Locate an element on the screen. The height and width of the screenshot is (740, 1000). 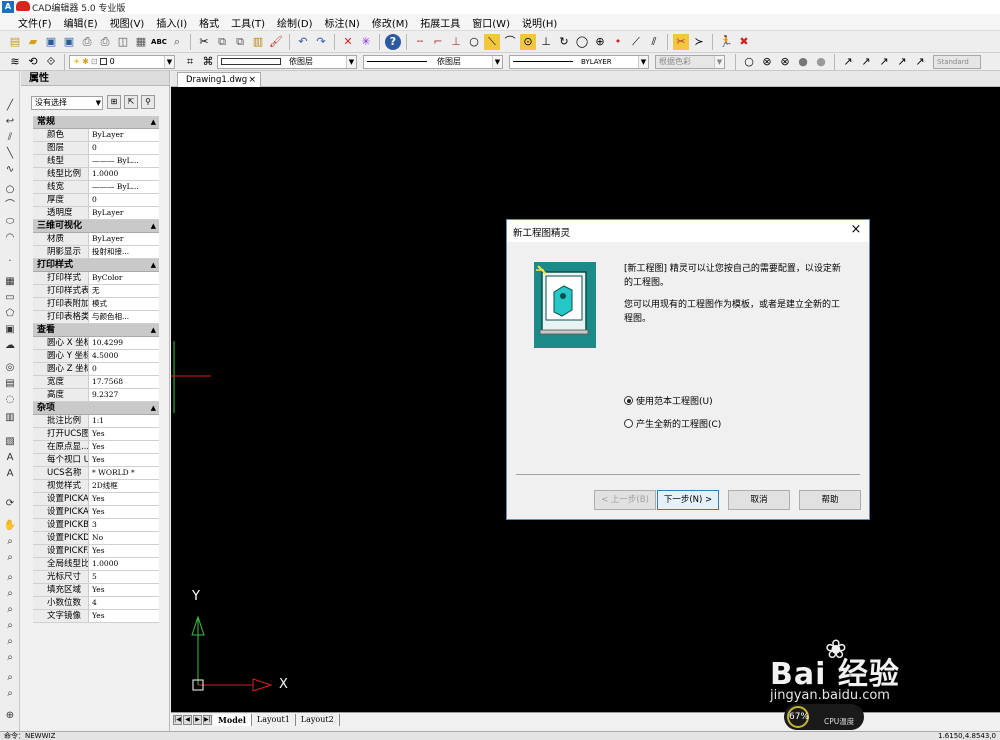
property-row: 打印表附加到模式 is located at coordinates (96, 304).